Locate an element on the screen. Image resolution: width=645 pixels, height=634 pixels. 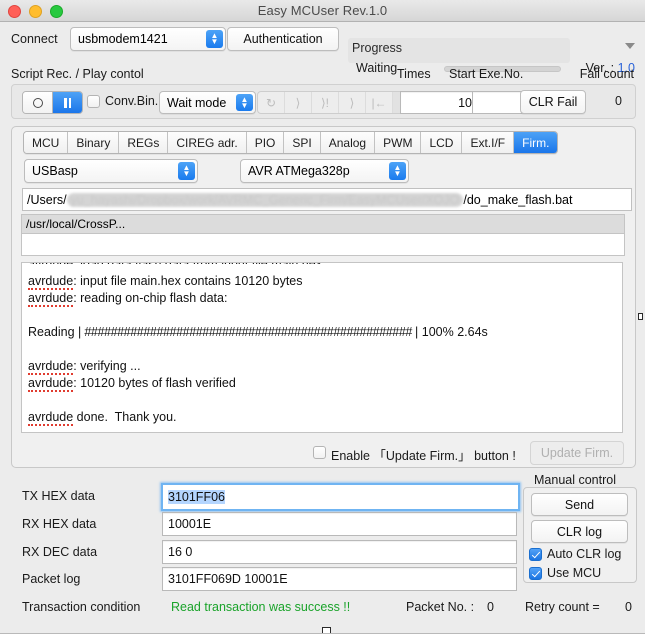
use-mcu-checkbox is located at coordinates (535, 573).